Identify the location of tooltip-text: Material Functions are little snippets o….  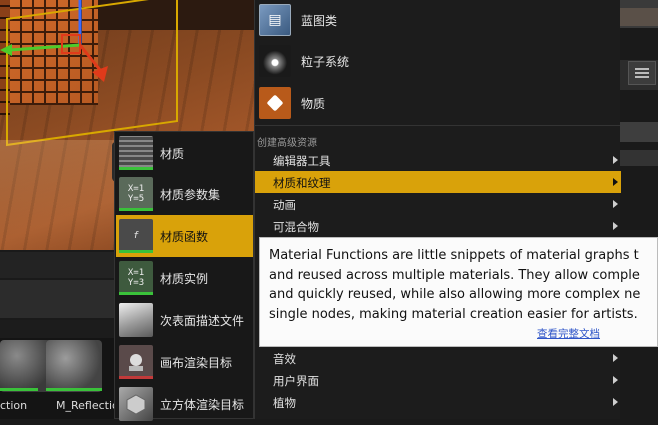
(455, 285).